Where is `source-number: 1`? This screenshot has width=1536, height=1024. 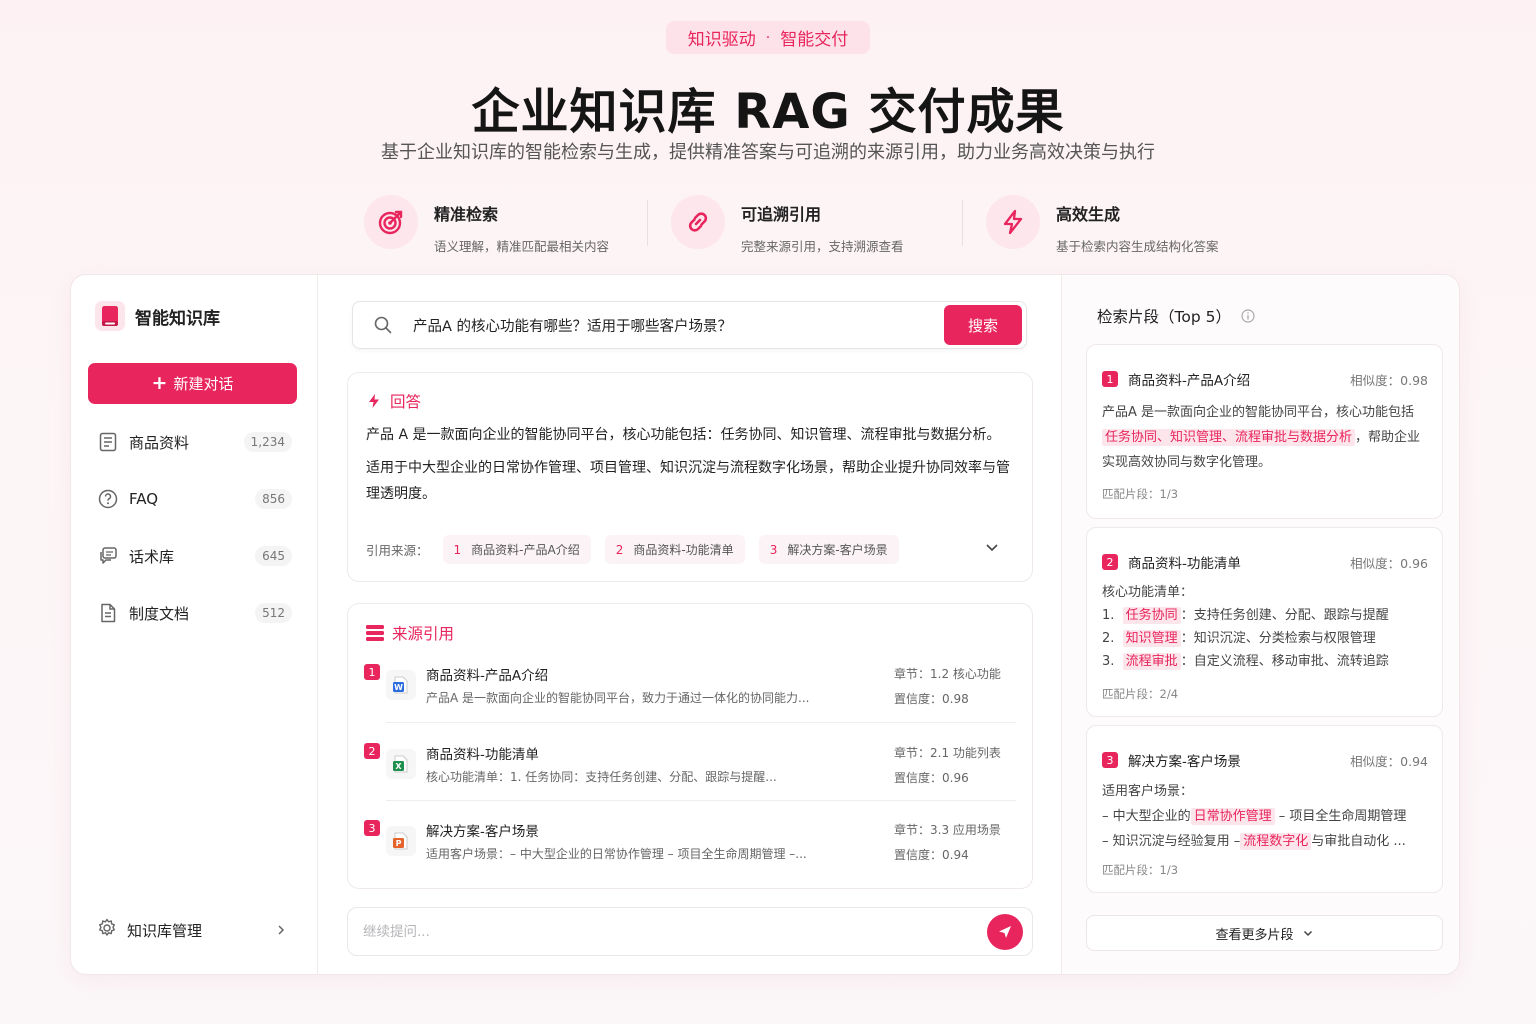 source-number: 1 is located at coordinates (372, 672).